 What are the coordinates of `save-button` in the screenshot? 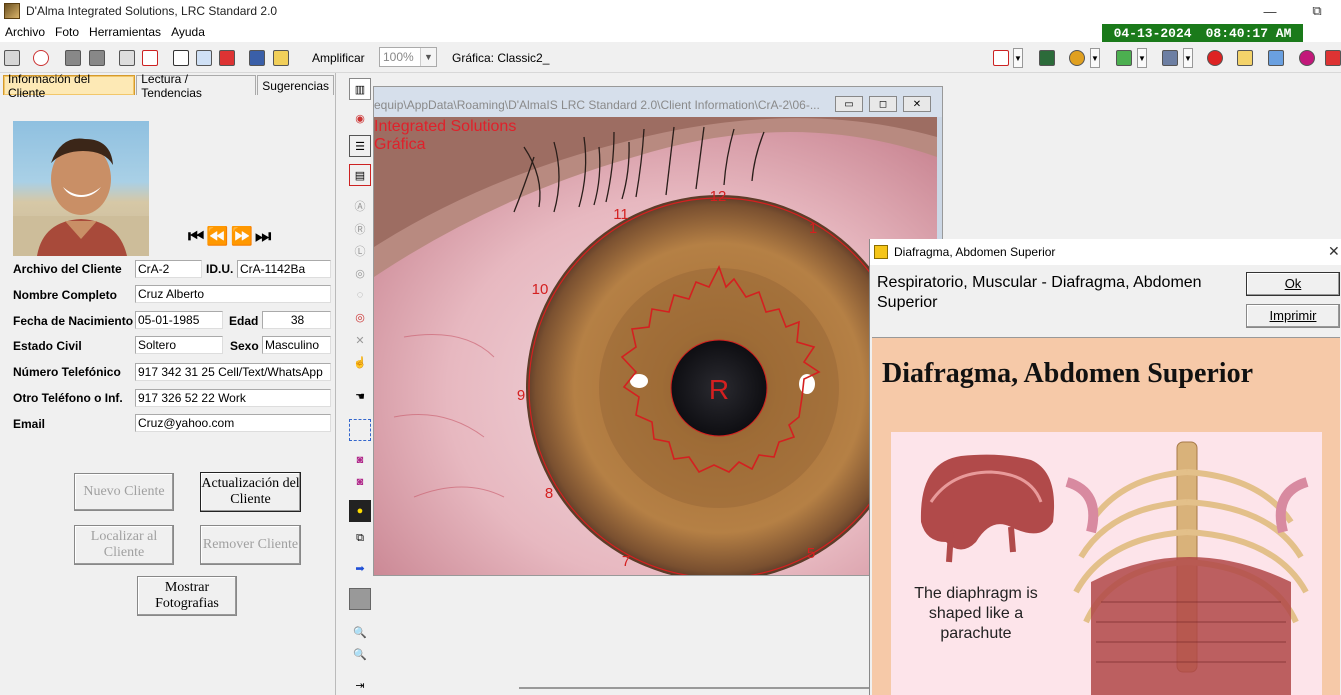 It's located at (257, 58).